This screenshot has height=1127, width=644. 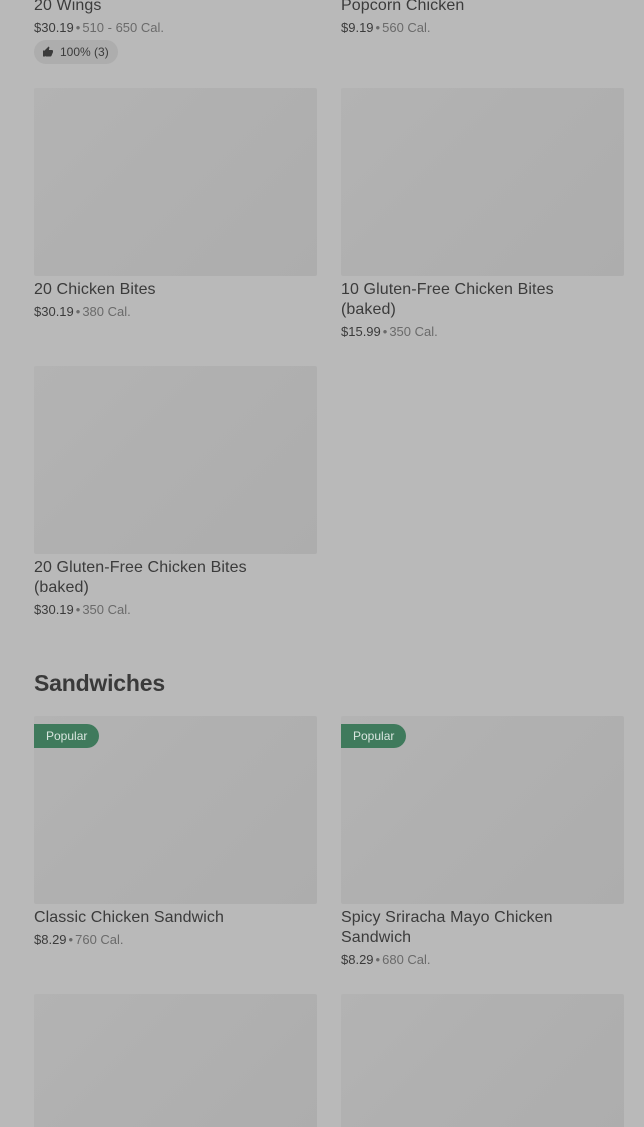 I want to click on item-meta: $8.29 • 760 Cal., so click(x=175, y=940).